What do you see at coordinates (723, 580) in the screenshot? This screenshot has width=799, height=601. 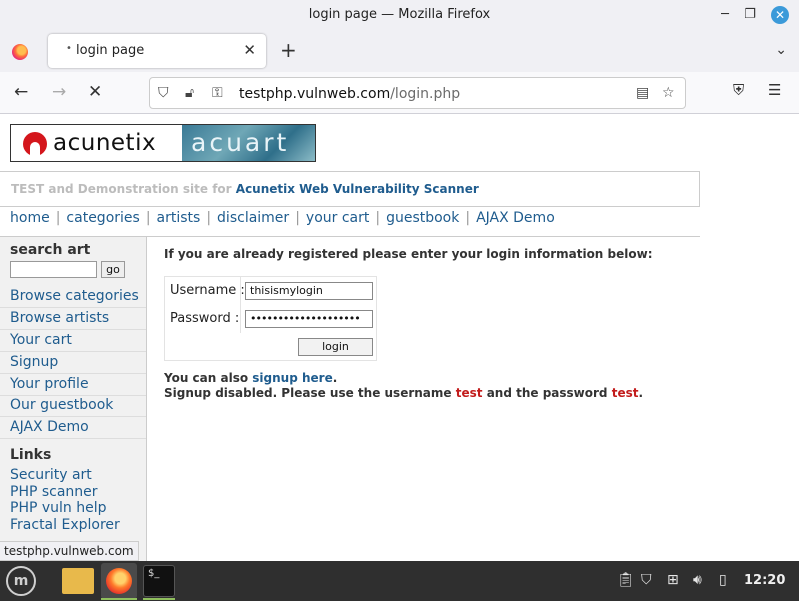 I see `battery-icon: ▯` at bounding box center [723, 580].